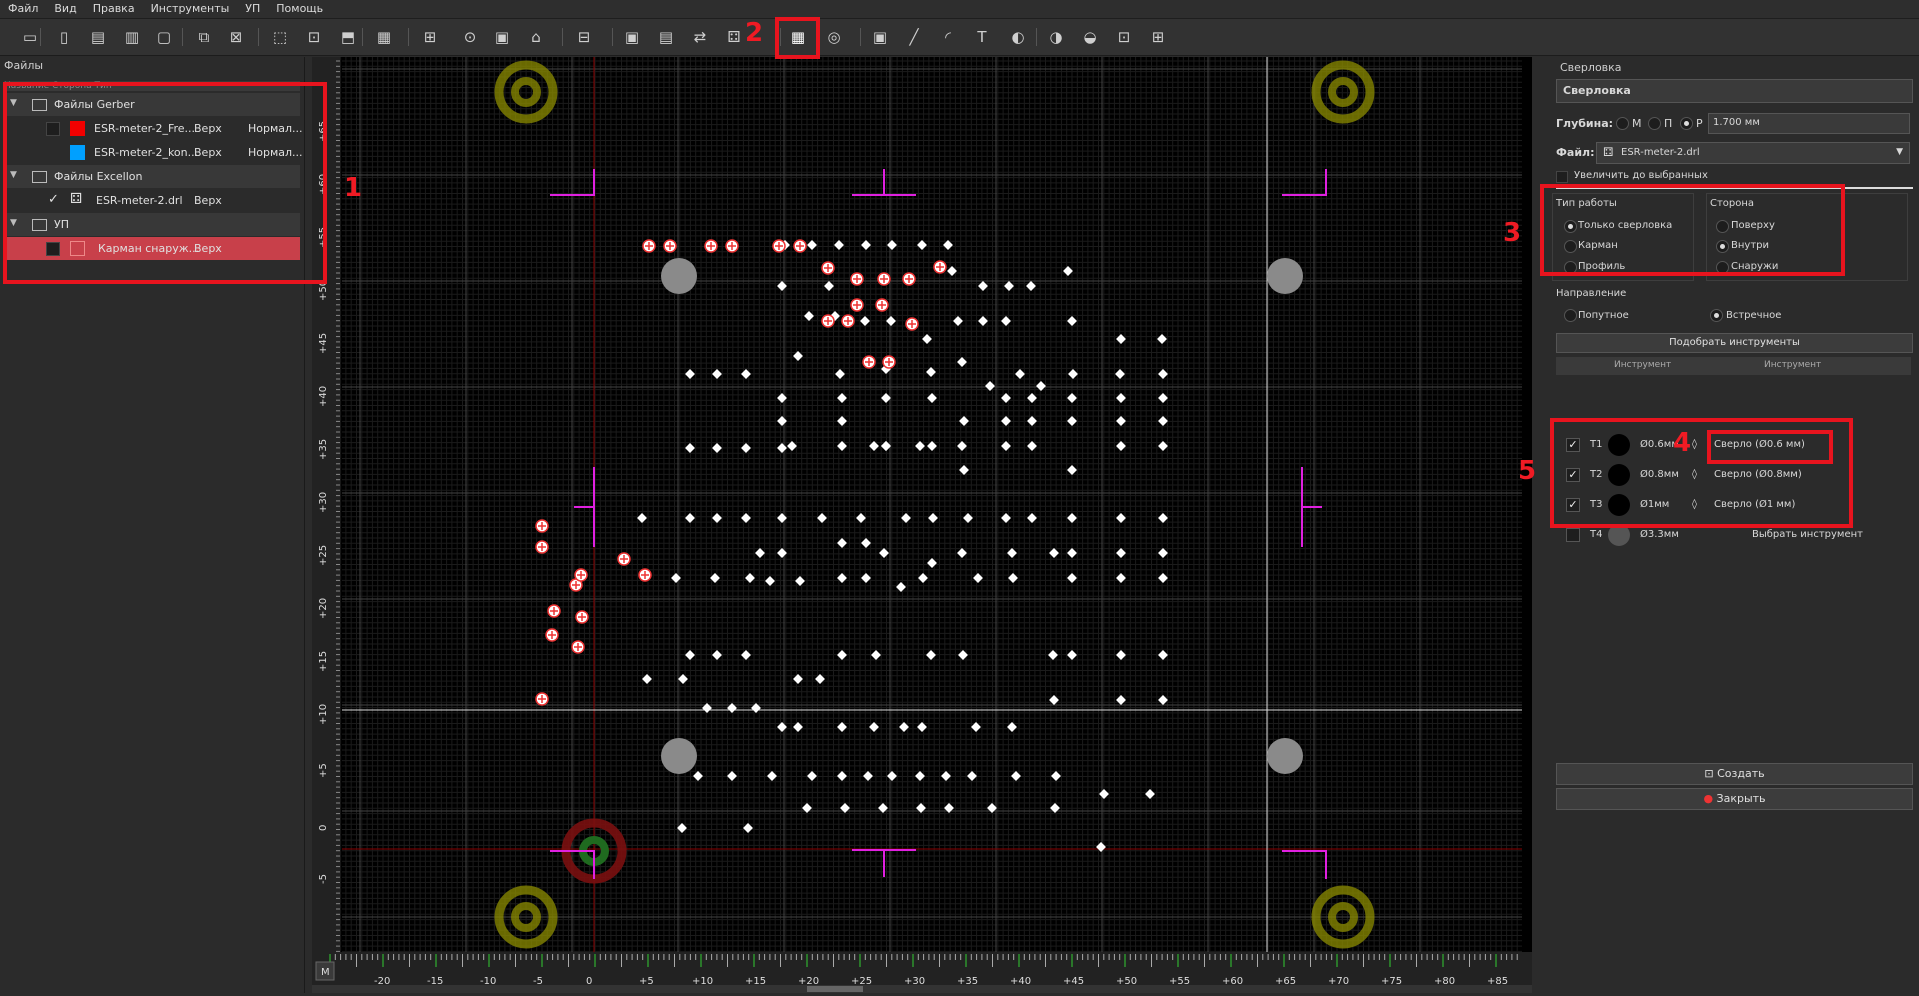 The width and height of the screenshot is (1919, 996). Describe the element at coordinates (1668, 123) in the screenshot. I see `depth-opt-p: П` at that location.